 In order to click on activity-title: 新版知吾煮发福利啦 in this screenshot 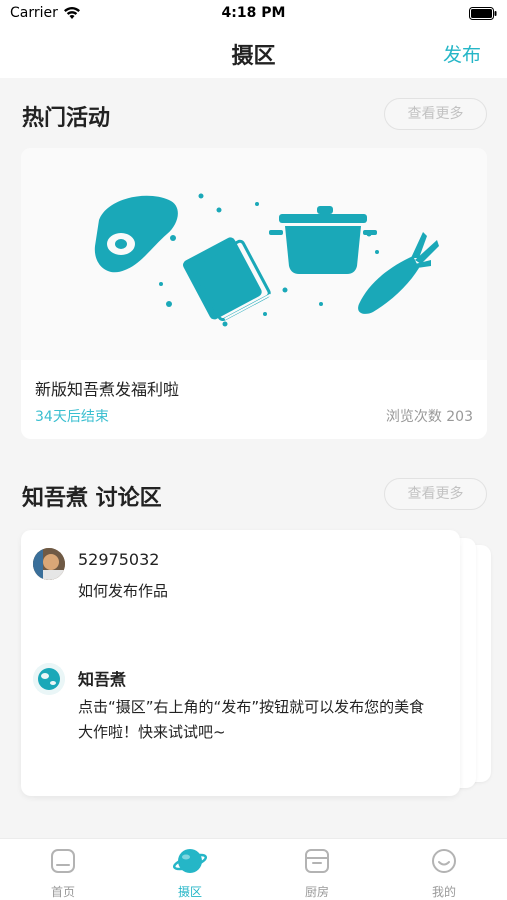, I will do `click(107, 389)`.